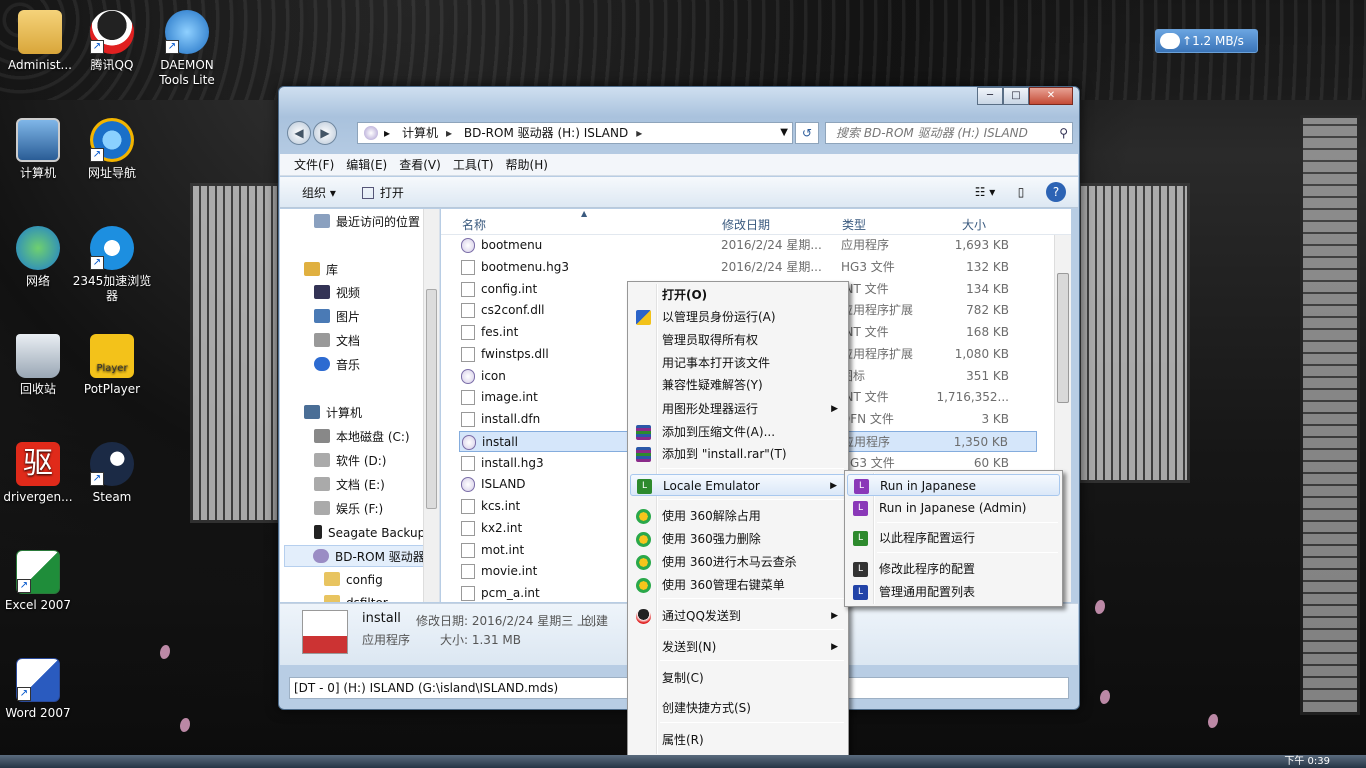 The height and width of the screenshot is (768, 1366). What do you see at coordinates (738, 295) in the screenshot?
I see `context-menu-item: 打开(O)` at bounding box center [738, 295].